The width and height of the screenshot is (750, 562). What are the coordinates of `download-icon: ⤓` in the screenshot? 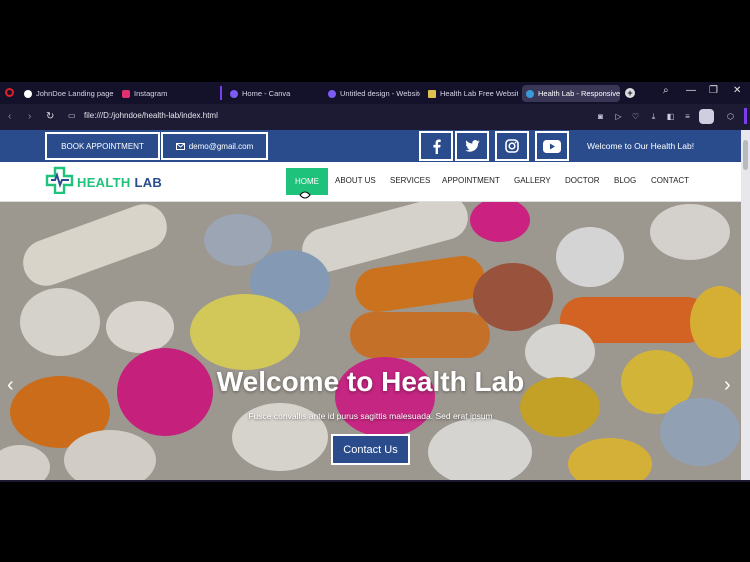 It's located at (653, 116).